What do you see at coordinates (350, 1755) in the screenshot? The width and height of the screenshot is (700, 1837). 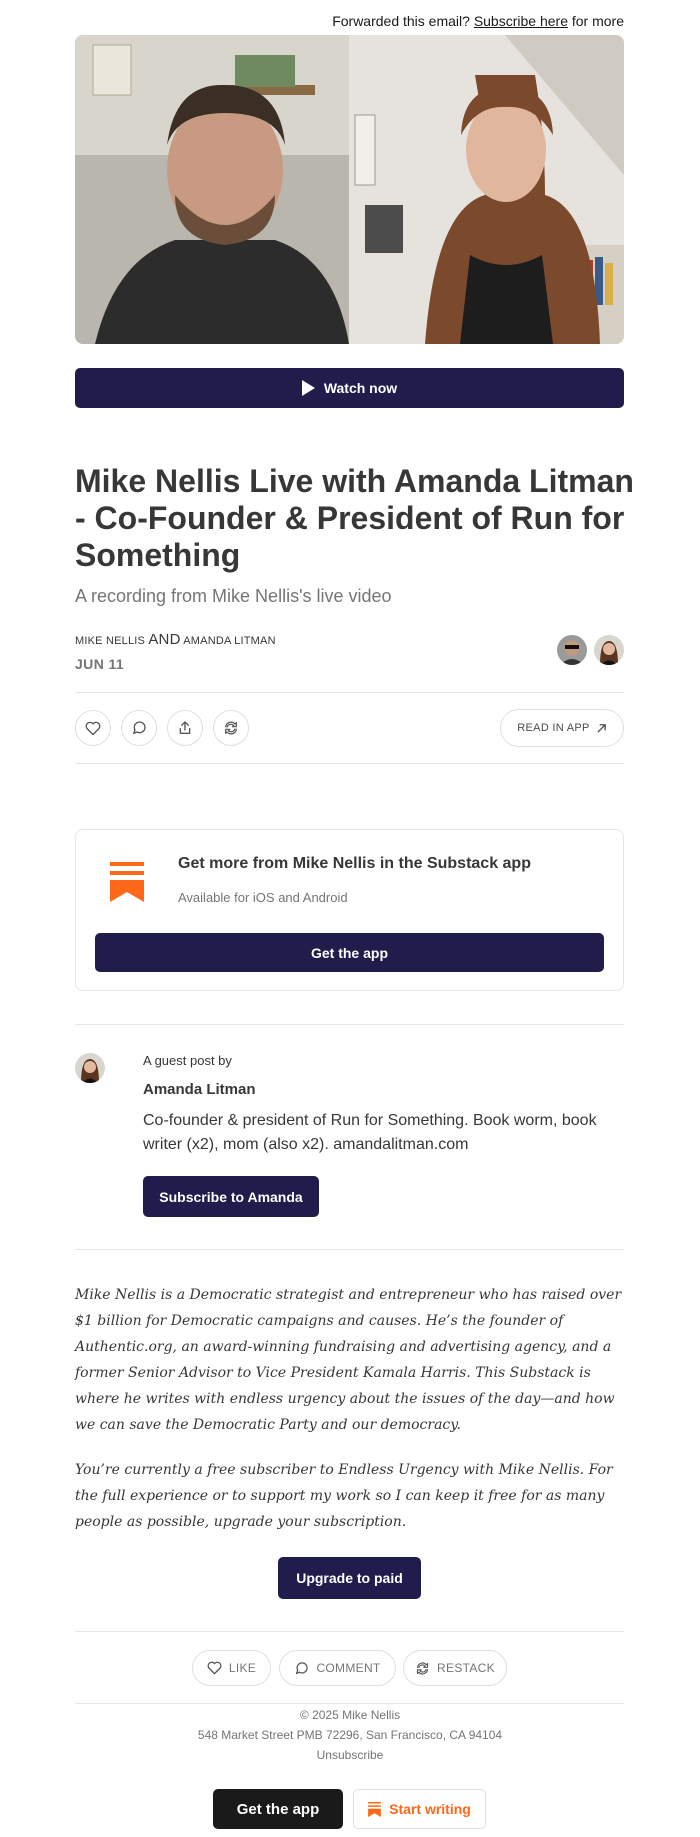 I see `unsubscribe-link: Unsubscribe` at bounding box center [350, 1755].